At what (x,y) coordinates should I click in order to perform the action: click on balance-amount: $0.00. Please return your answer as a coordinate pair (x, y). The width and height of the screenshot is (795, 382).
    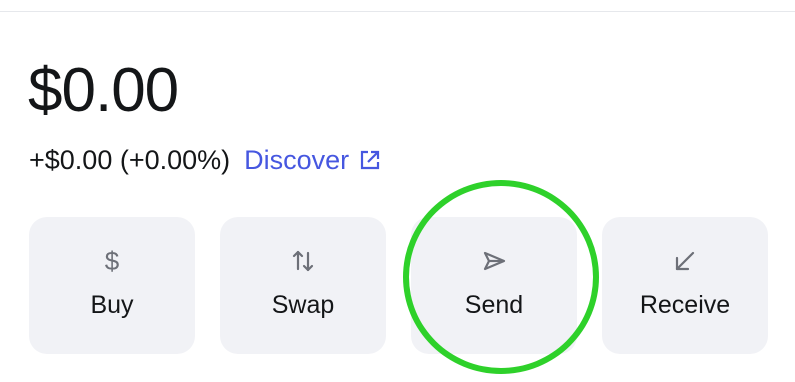
    Looking at the image, I should click on (103, 90).